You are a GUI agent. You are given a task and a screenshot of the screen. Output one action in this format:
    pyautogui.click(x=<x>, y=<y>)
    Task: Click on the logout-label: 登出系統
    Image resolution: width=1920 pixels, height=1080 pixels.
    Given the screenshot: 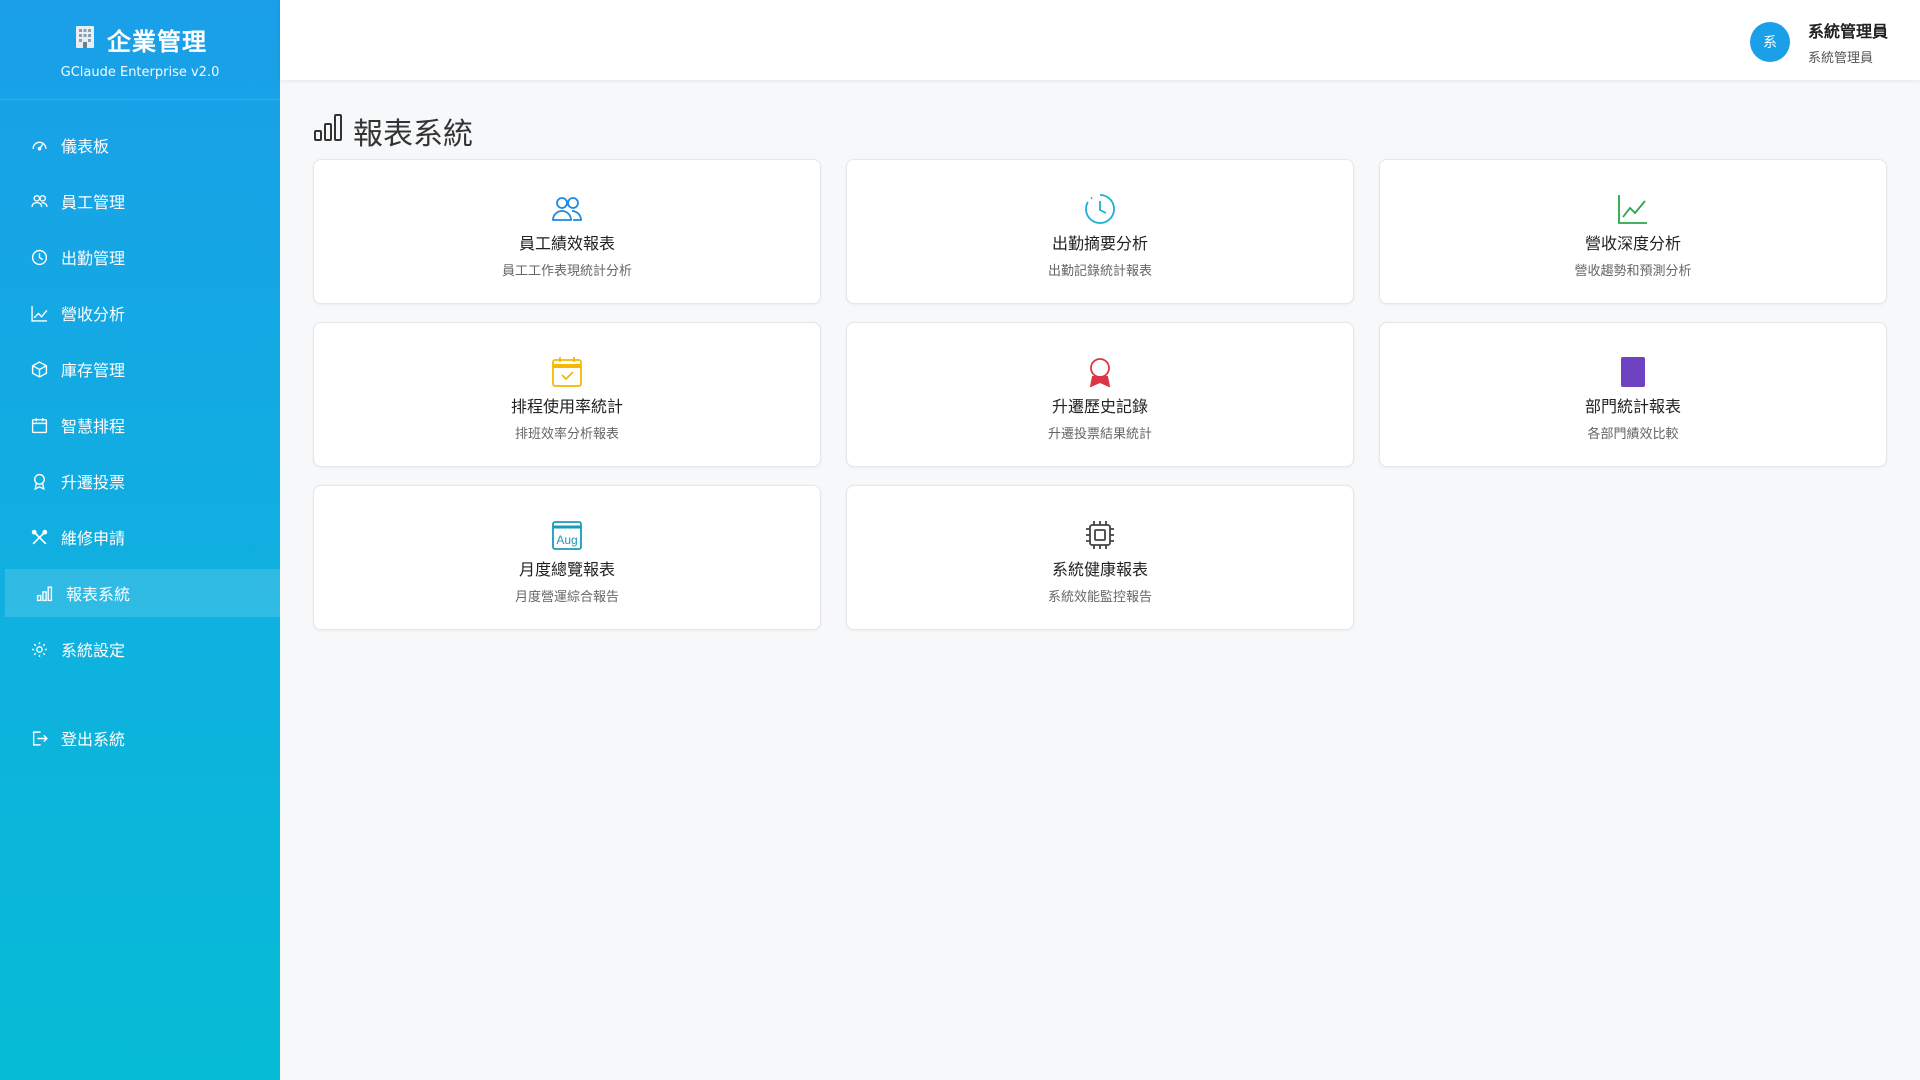 What is the action you would take?
    pyautogui.click(x=93, y=739)
    